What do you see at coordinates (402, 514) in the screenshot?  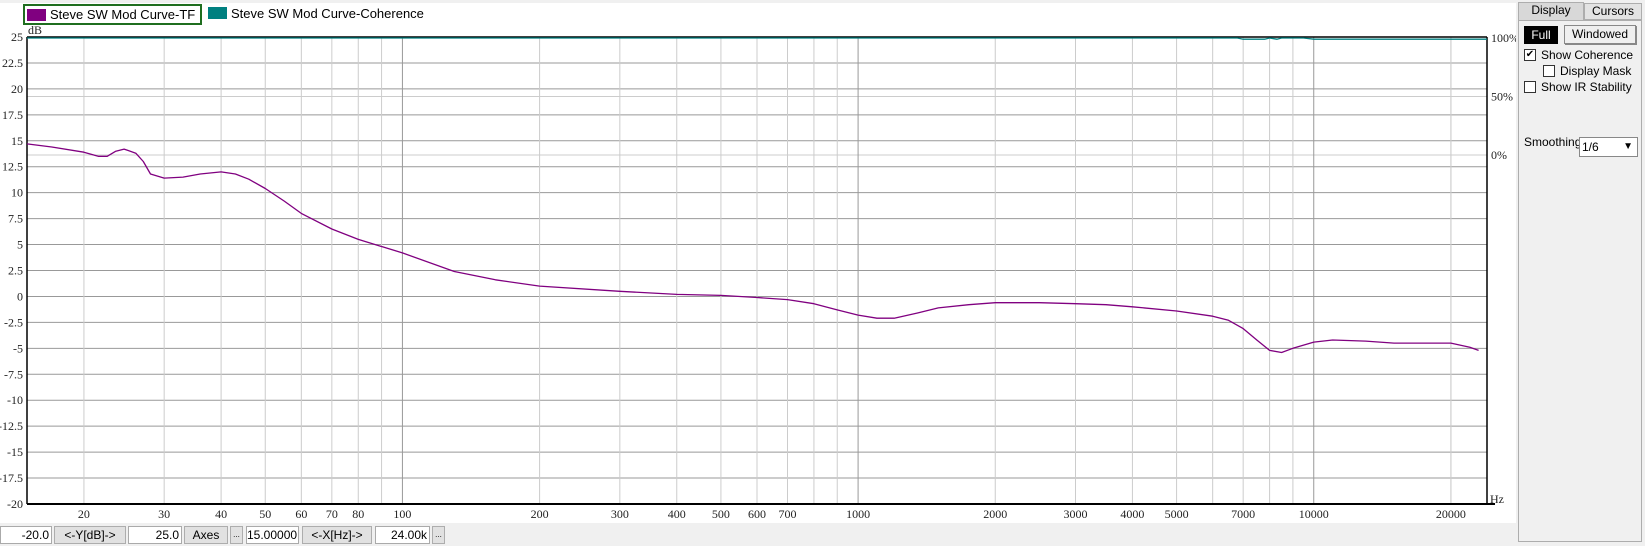 I see `x-tick-label: 100` at bounding box center [402, 514].